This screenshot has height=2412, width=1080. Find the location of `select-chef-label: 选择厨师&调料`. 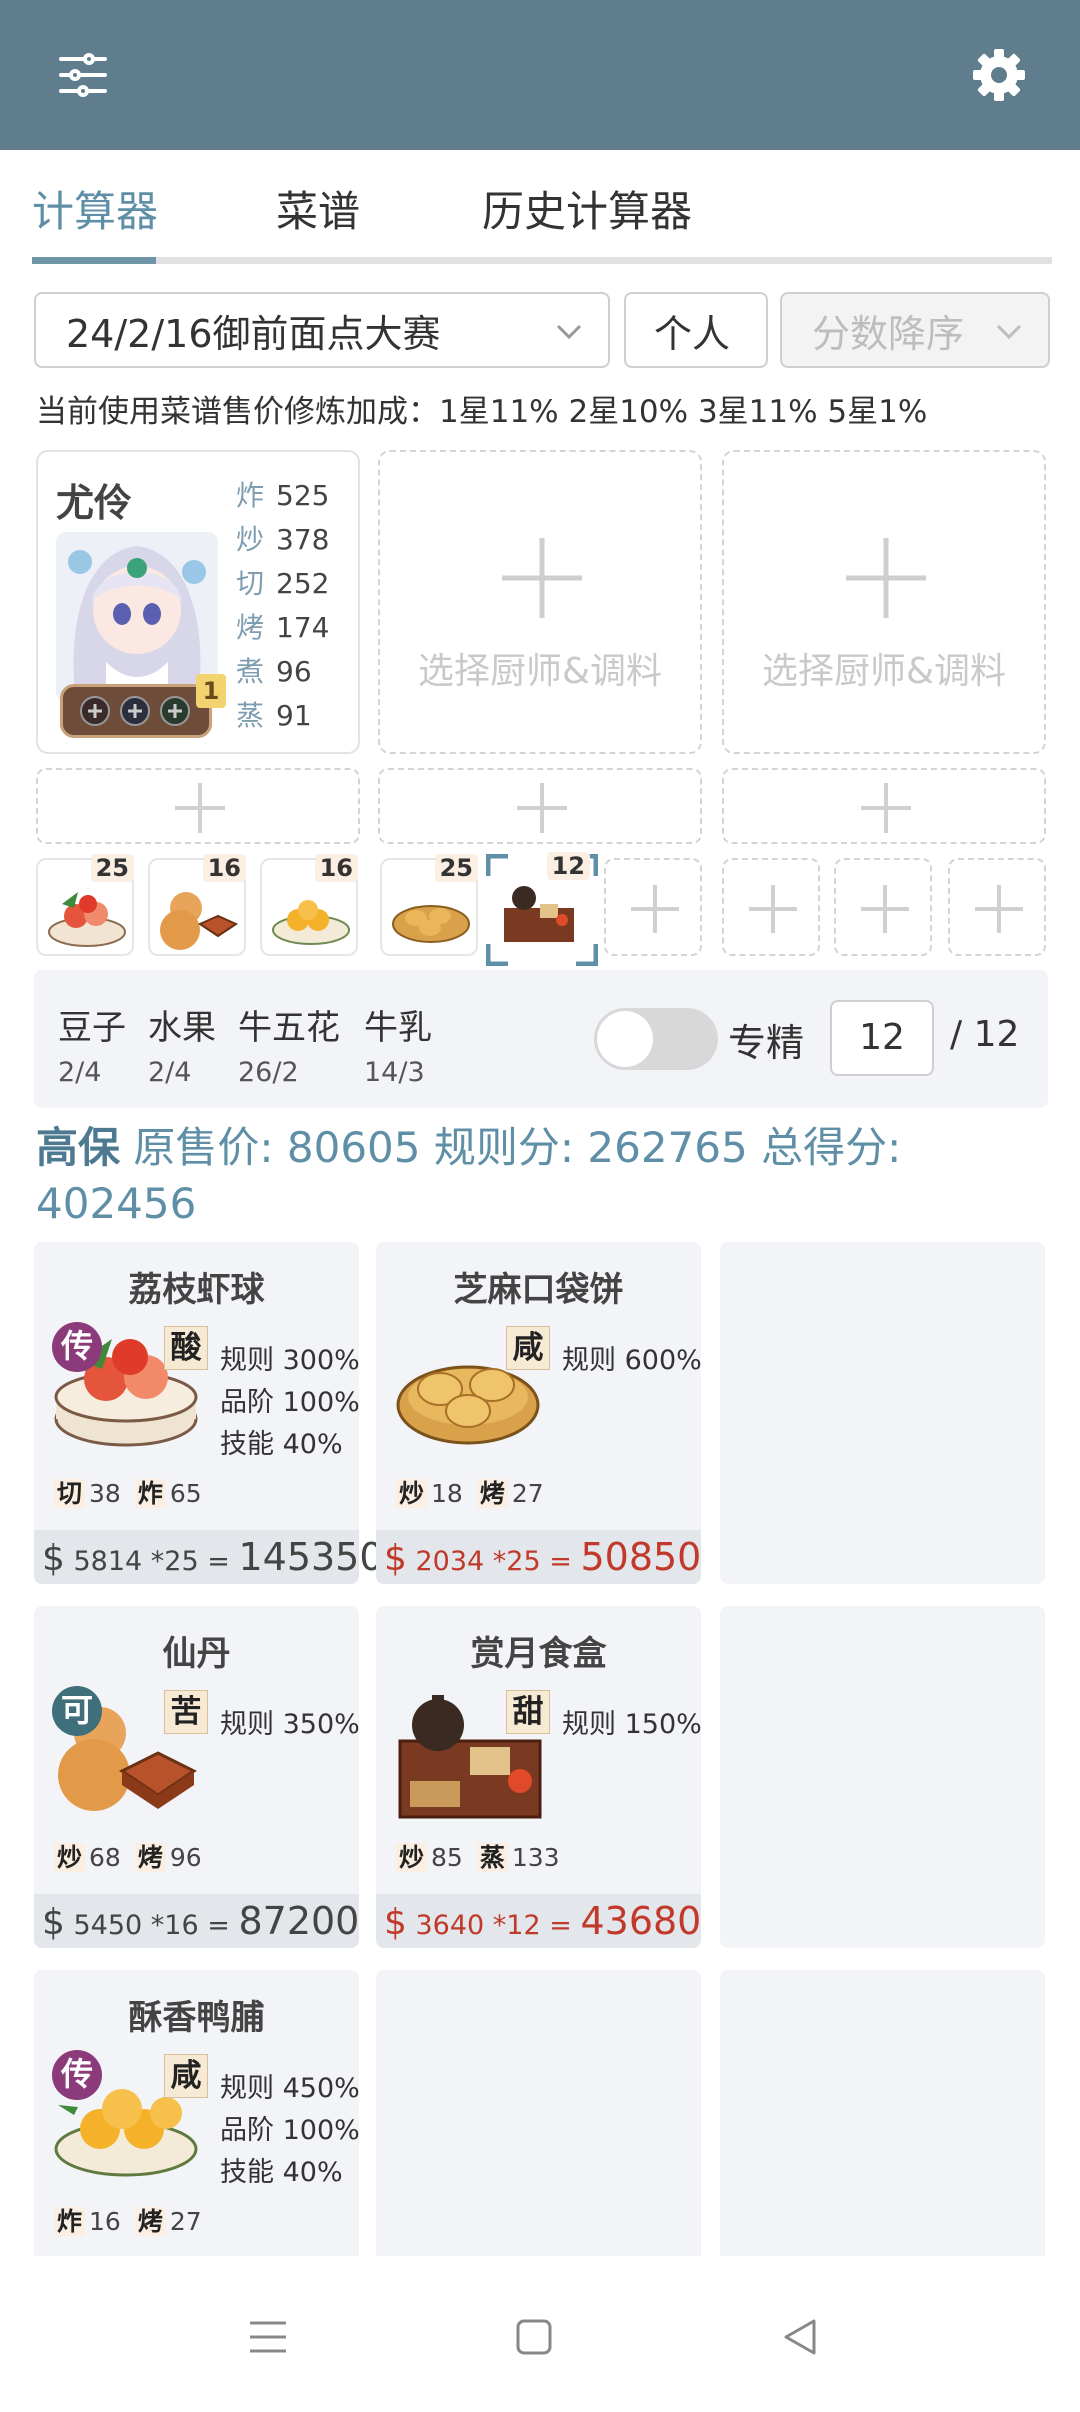

select-chef-label: 选择厨师&调料 is located at coordinates (884, 671).